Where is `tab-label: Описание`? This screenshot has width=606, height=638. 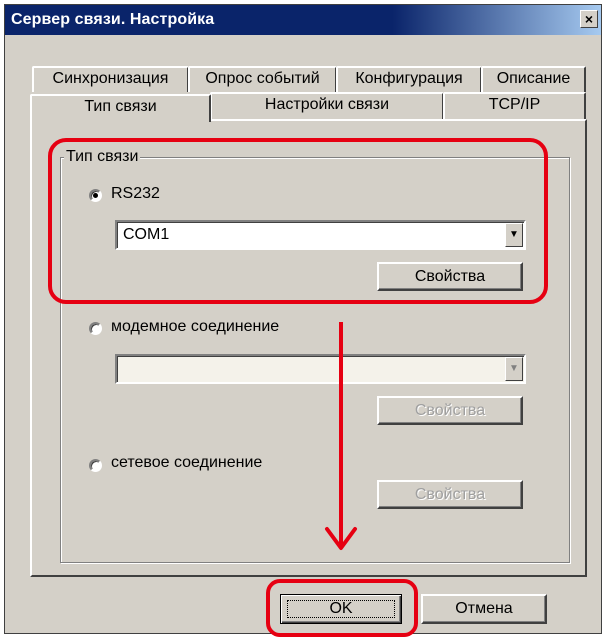
tab-label: Описание is located at coordinates (533, 78).